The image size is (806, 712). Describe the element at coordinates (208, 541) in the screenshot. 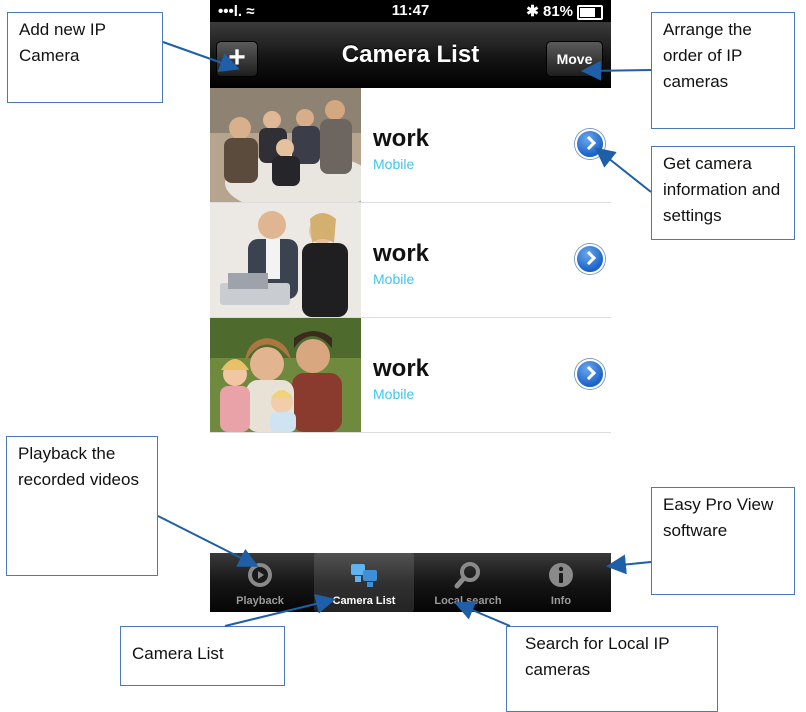

I see `arrow-playback` at that location.